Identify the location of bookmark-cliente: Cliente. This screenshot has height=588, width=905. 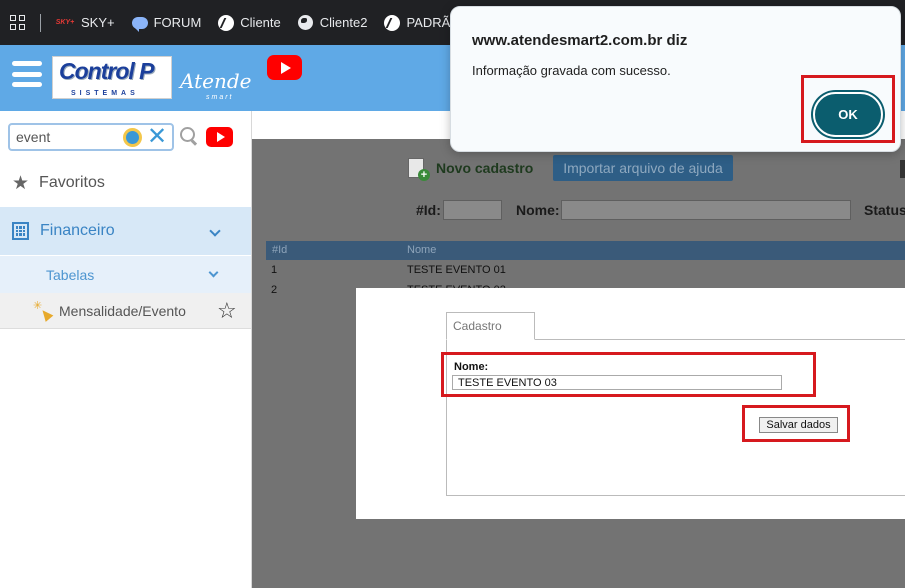
(249, 22).